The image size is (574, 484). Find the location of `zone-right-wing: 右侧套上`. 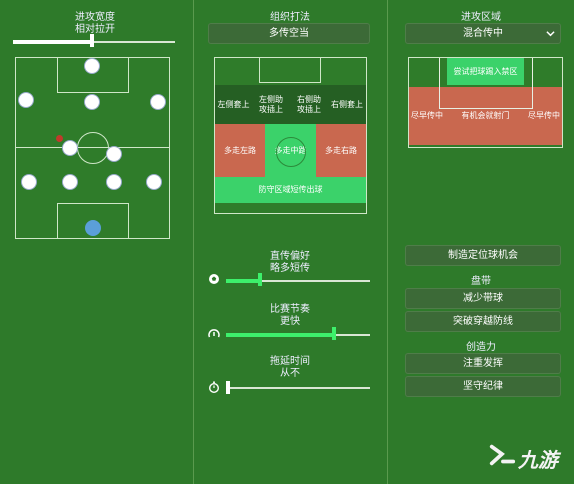

zone-right-wing: 右侧套上 is located at coordinates (347, 104).